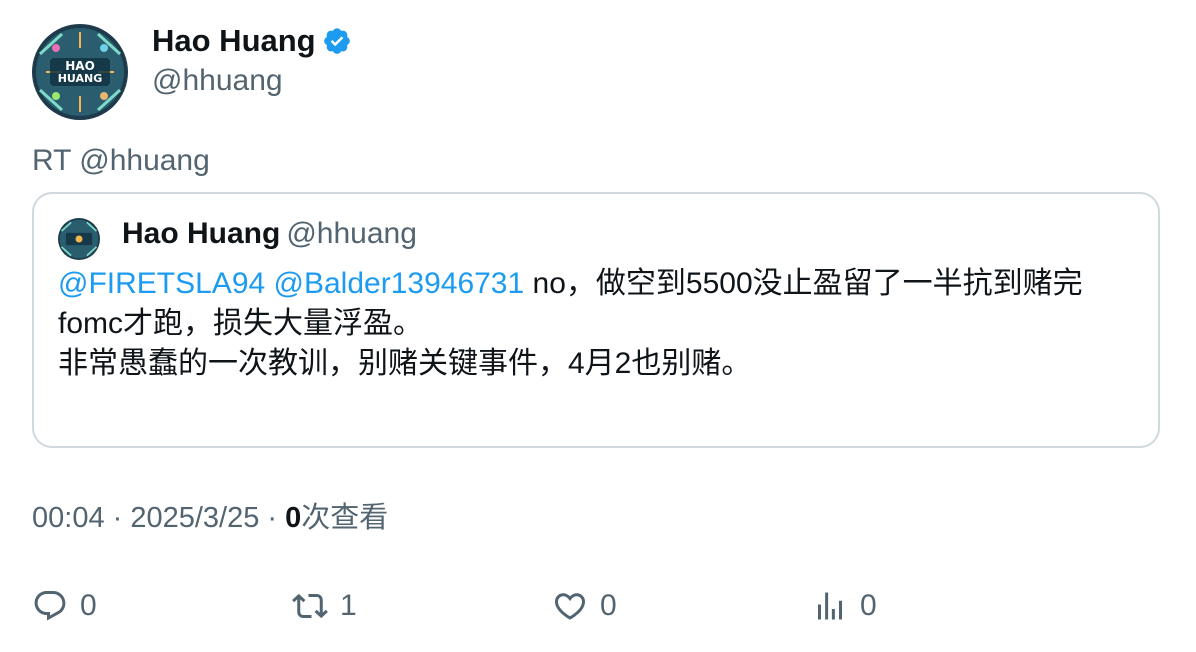 The height and width of the screenshot is (652, 1196). Describe the element at coordinates (80, 66) in the screenshot. I see `avatar-text-line1: HAO` at that location.